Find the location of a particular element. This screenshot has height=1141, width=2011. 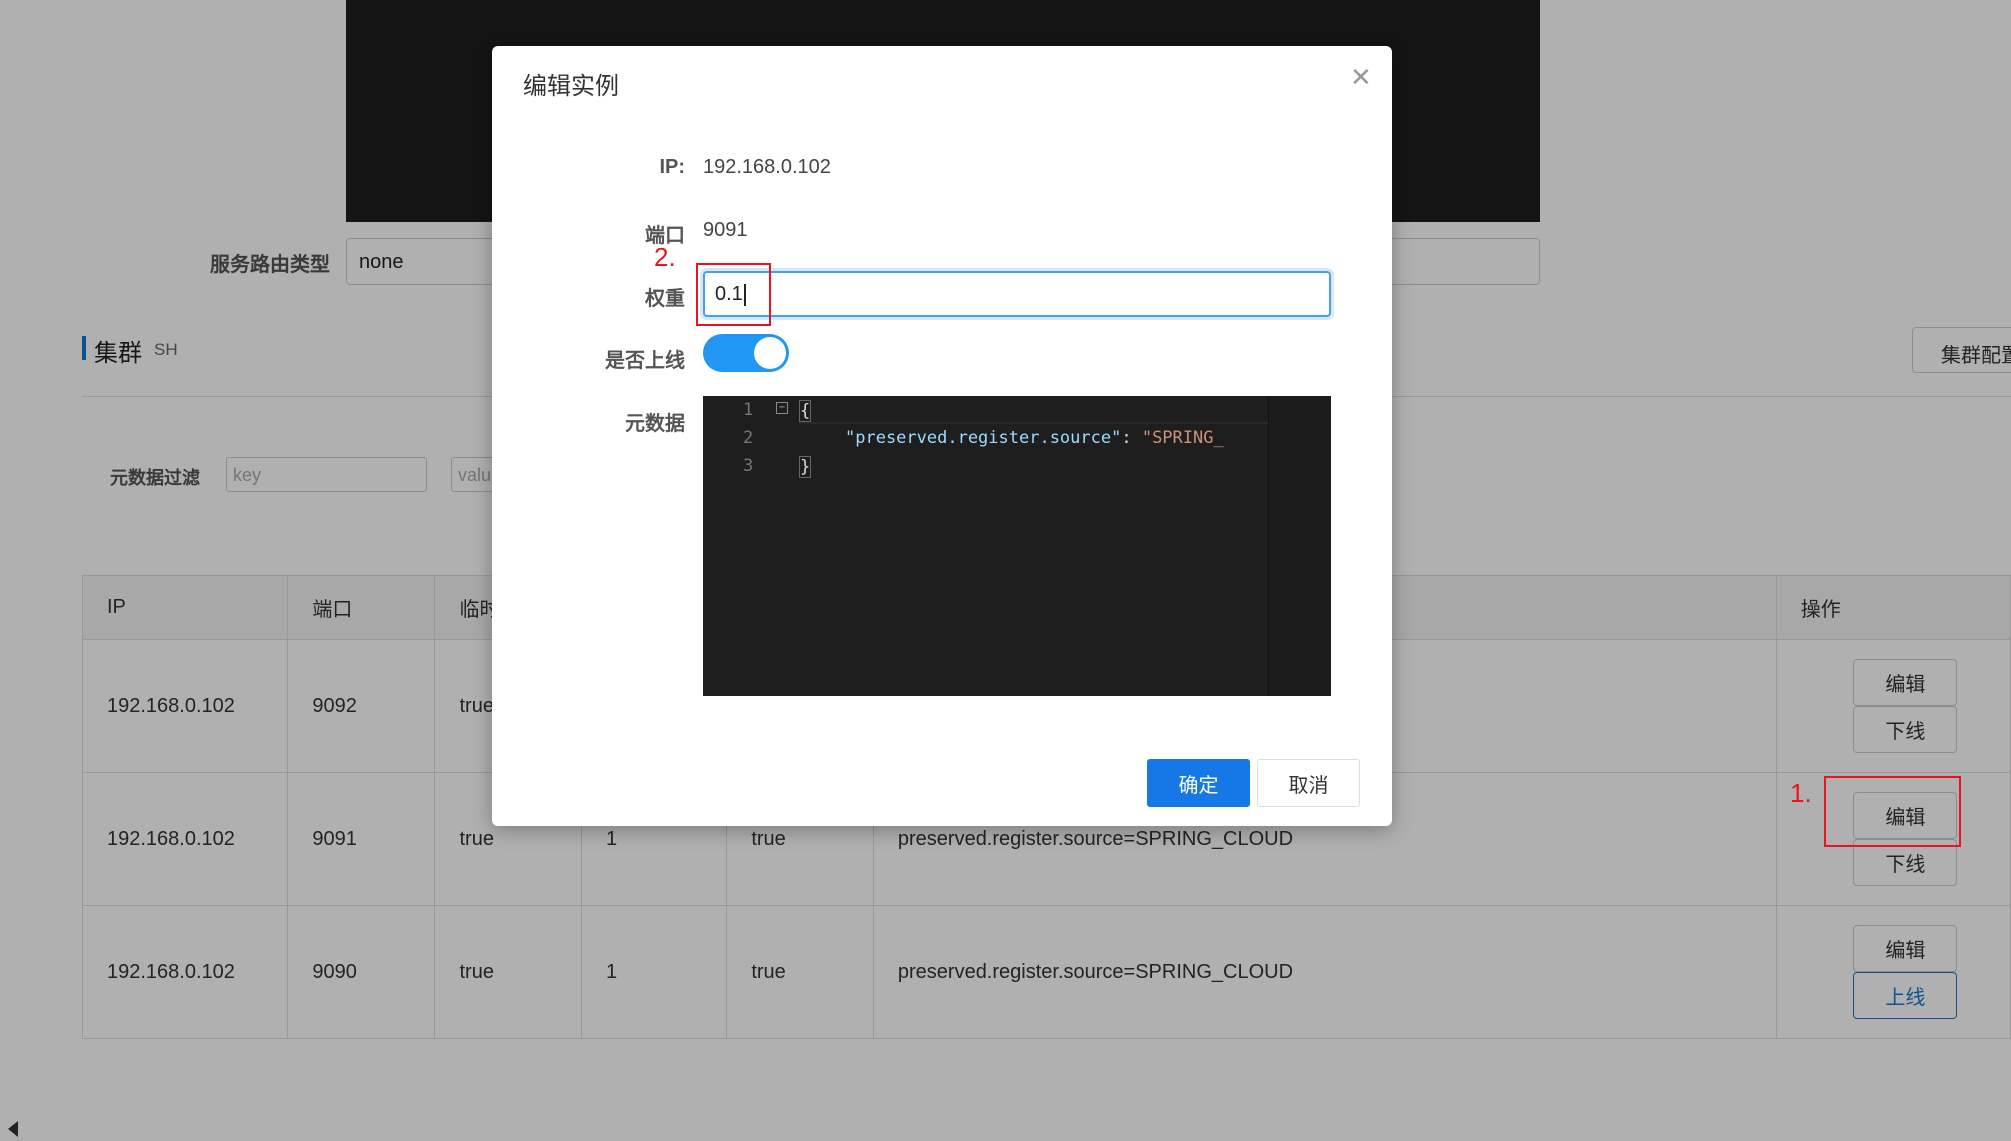

annotation-step-1: 1. is located at coordinates (1801, 793).